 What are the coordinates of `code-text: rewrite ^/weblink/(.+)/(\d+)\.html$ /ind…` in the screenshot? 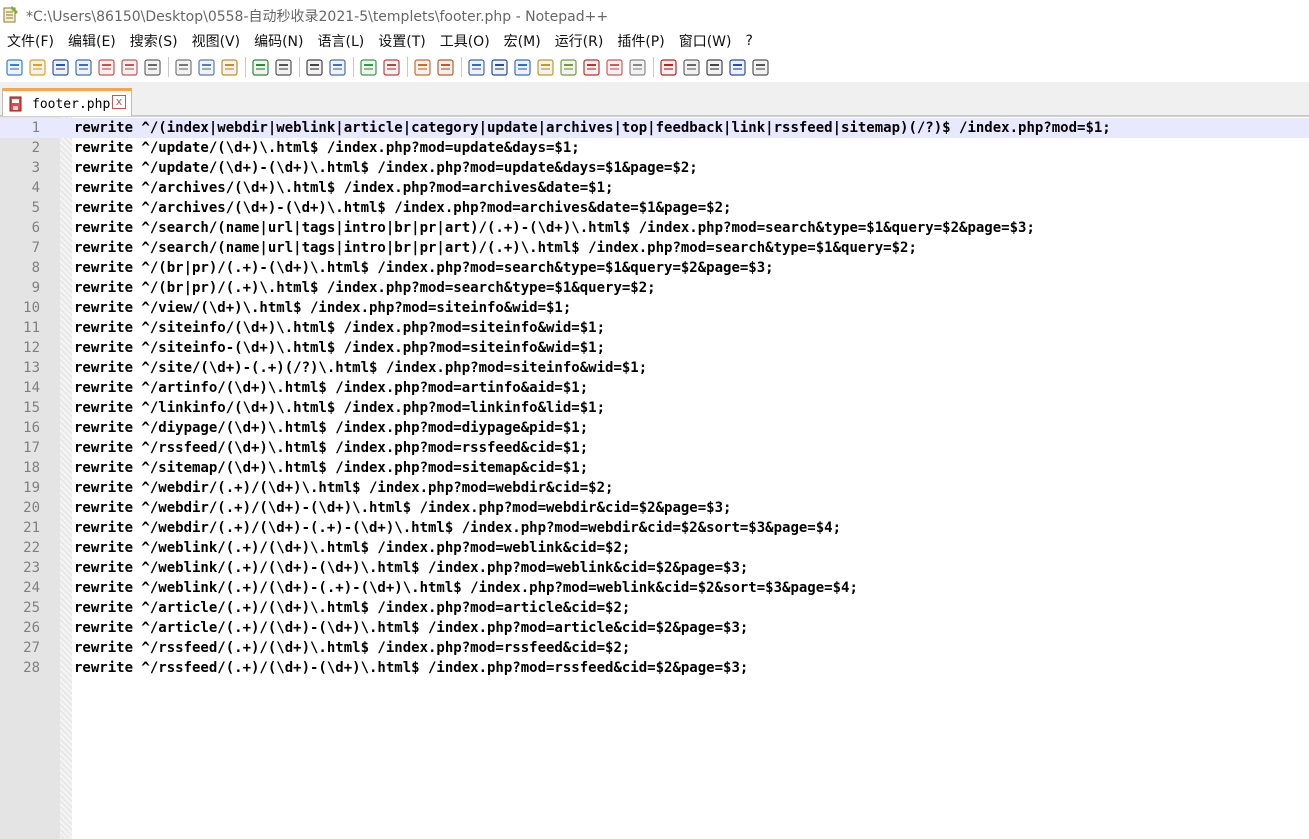 It's located at (352, 548).